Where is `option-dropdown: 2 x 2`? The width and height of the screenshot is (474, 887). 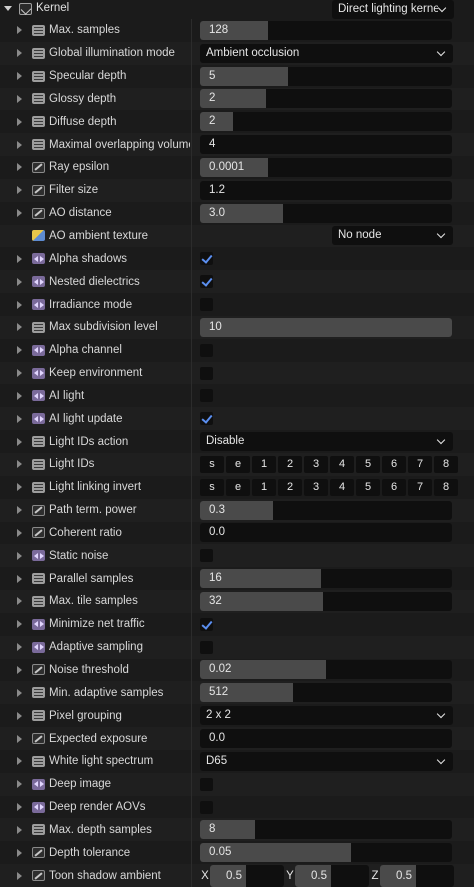 option-dropdown: 2 x 2 is located at coordinates (326, 716).